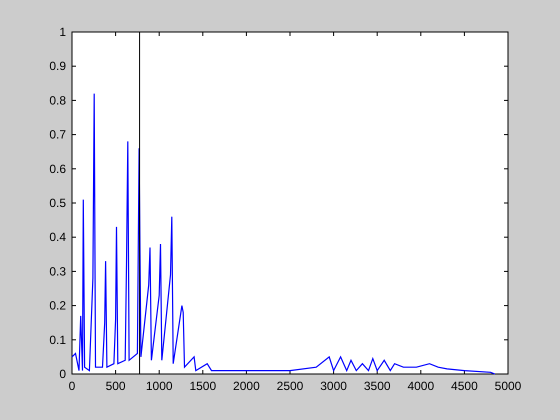  Describe the element at coordinates (62, 32) in the screenshot. I see `y-tick-label: 1` at that location.